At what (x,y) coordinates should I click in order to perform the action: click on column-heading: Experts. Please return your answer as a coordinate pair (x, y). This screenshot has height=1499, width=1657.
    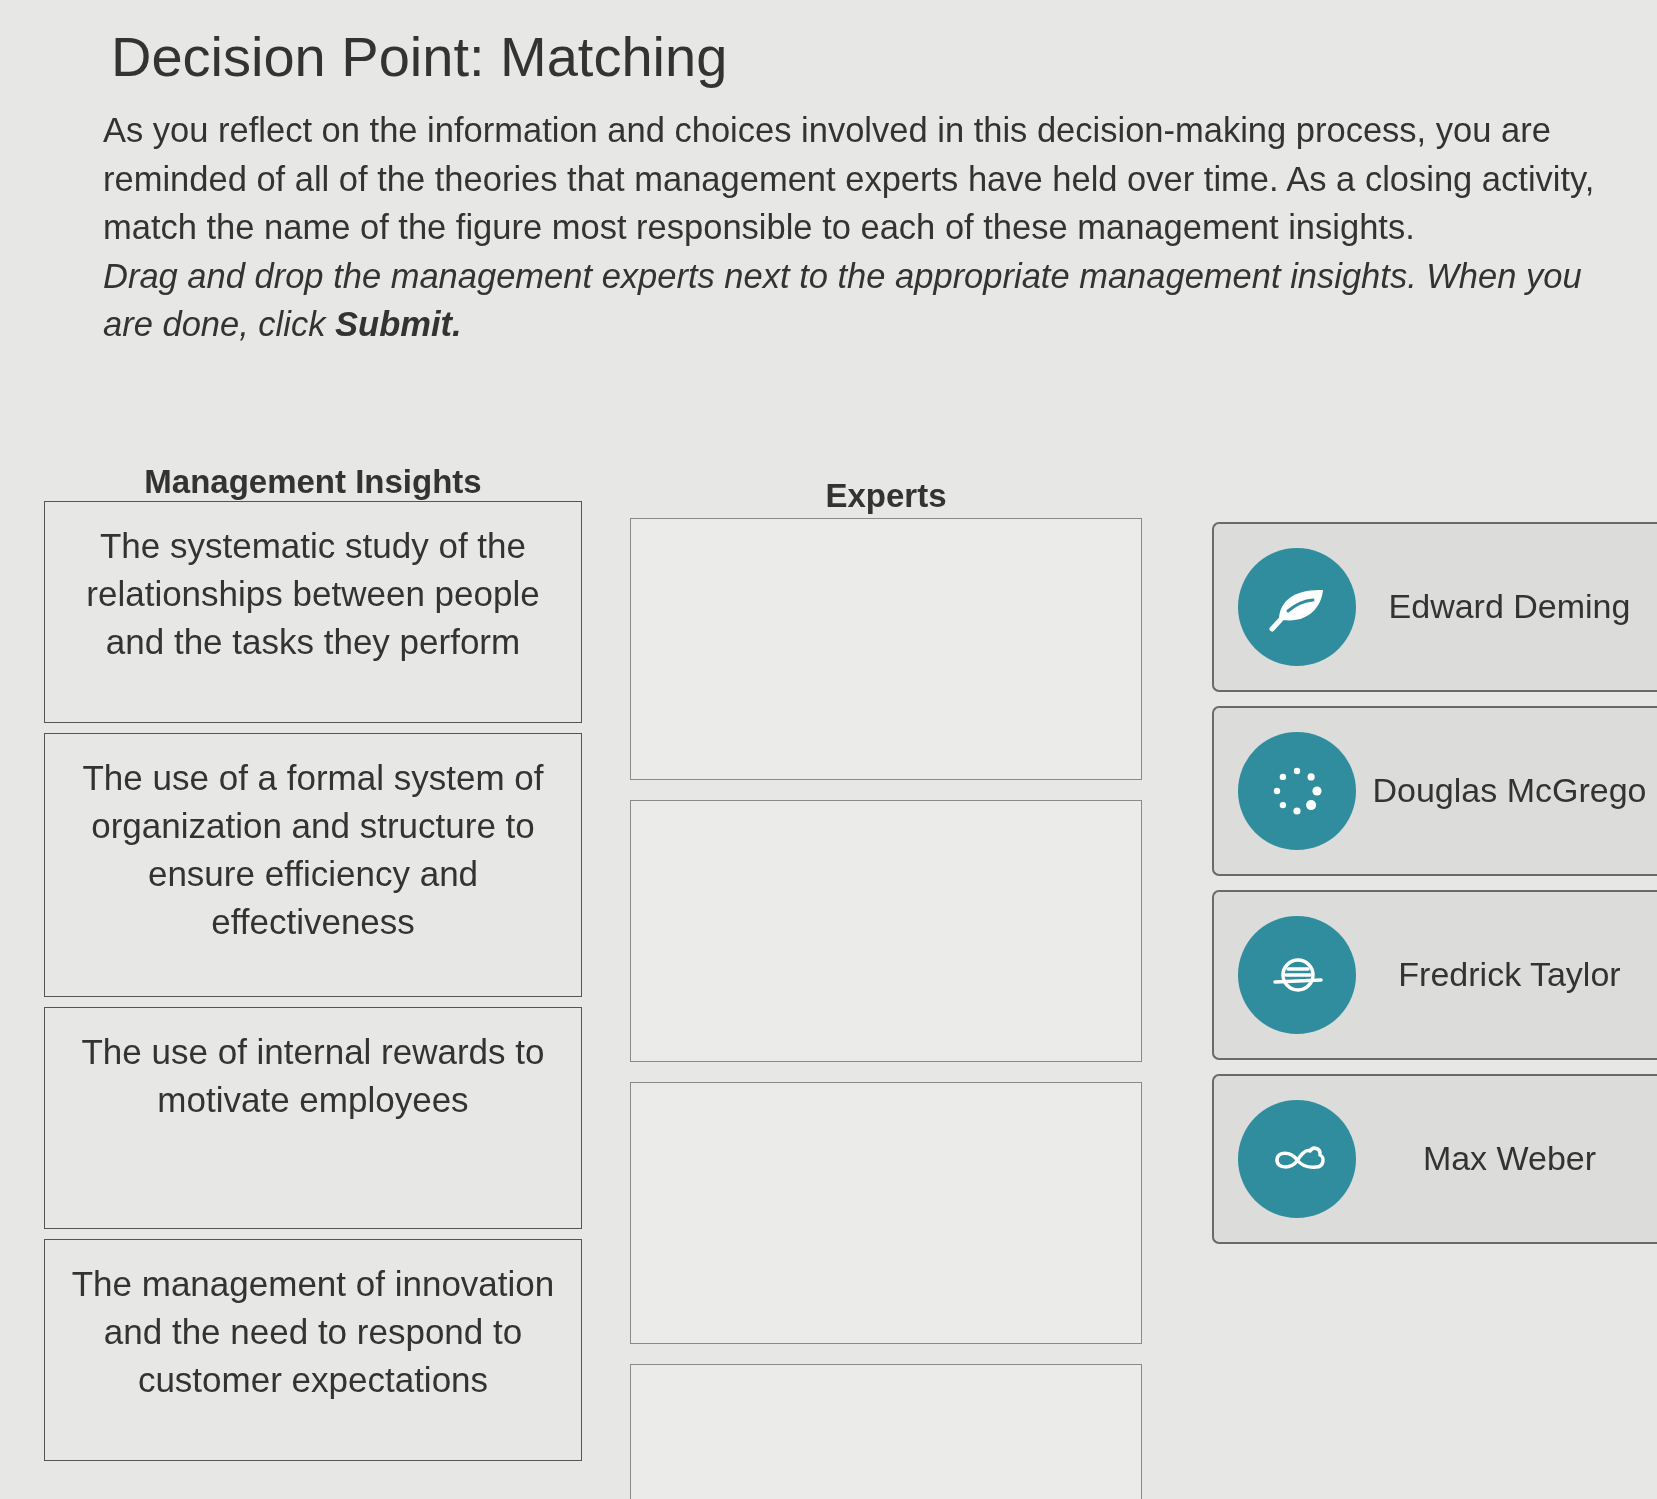
    Looking at the image, I should click on (886, 495).